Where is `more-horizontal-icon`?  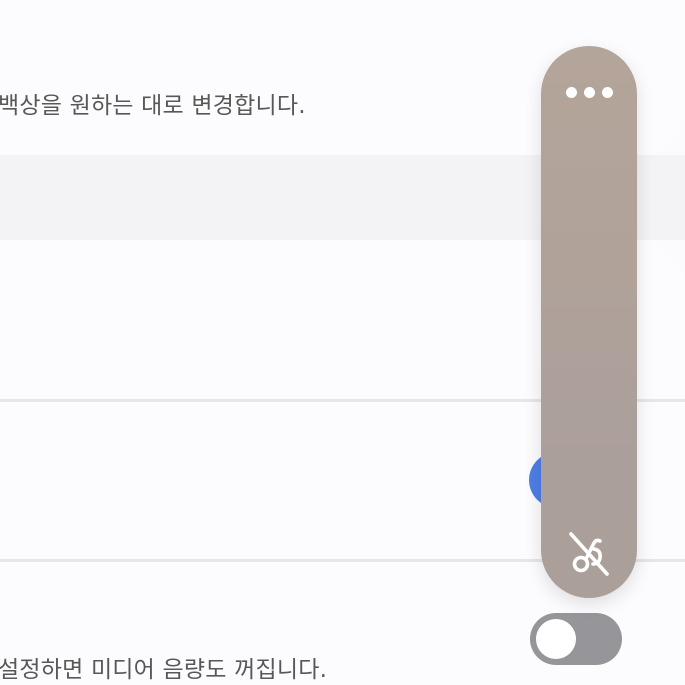 more-horizontal-icon is located at coordinates (571, 92).